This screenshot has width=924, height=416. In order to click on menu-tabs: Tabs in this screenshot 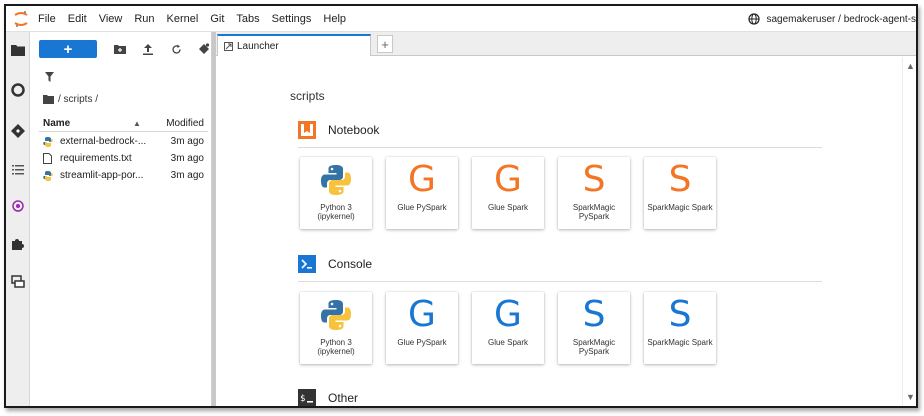, I will do `click(247, 19)`.